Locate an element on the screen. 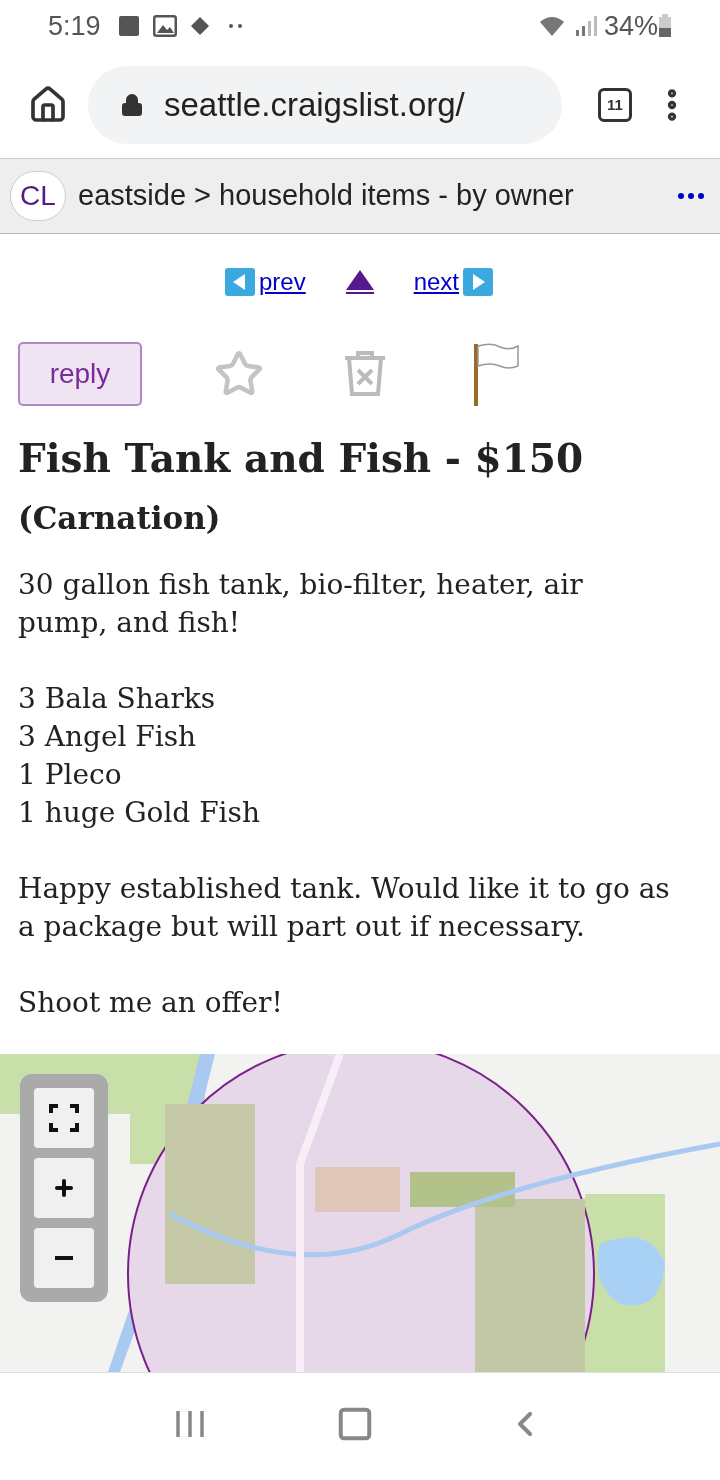  image-icon is located at coordinates (164, 26).